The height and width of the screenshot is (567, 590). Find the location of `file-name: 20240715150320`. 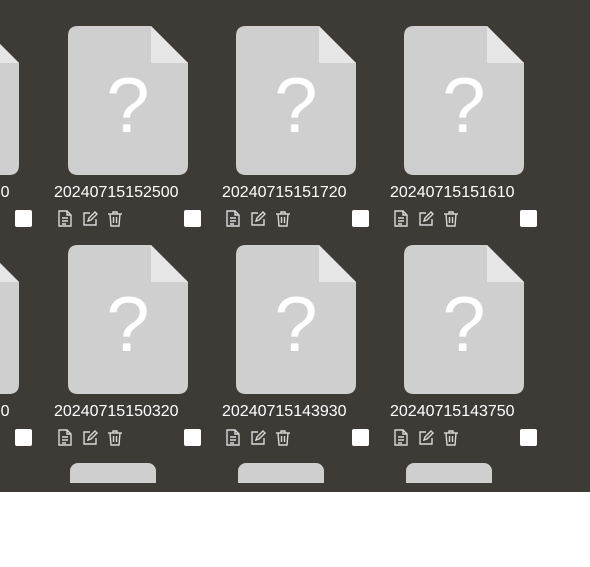

file-name: 20240715150320 is located at coordinates (116, 411).